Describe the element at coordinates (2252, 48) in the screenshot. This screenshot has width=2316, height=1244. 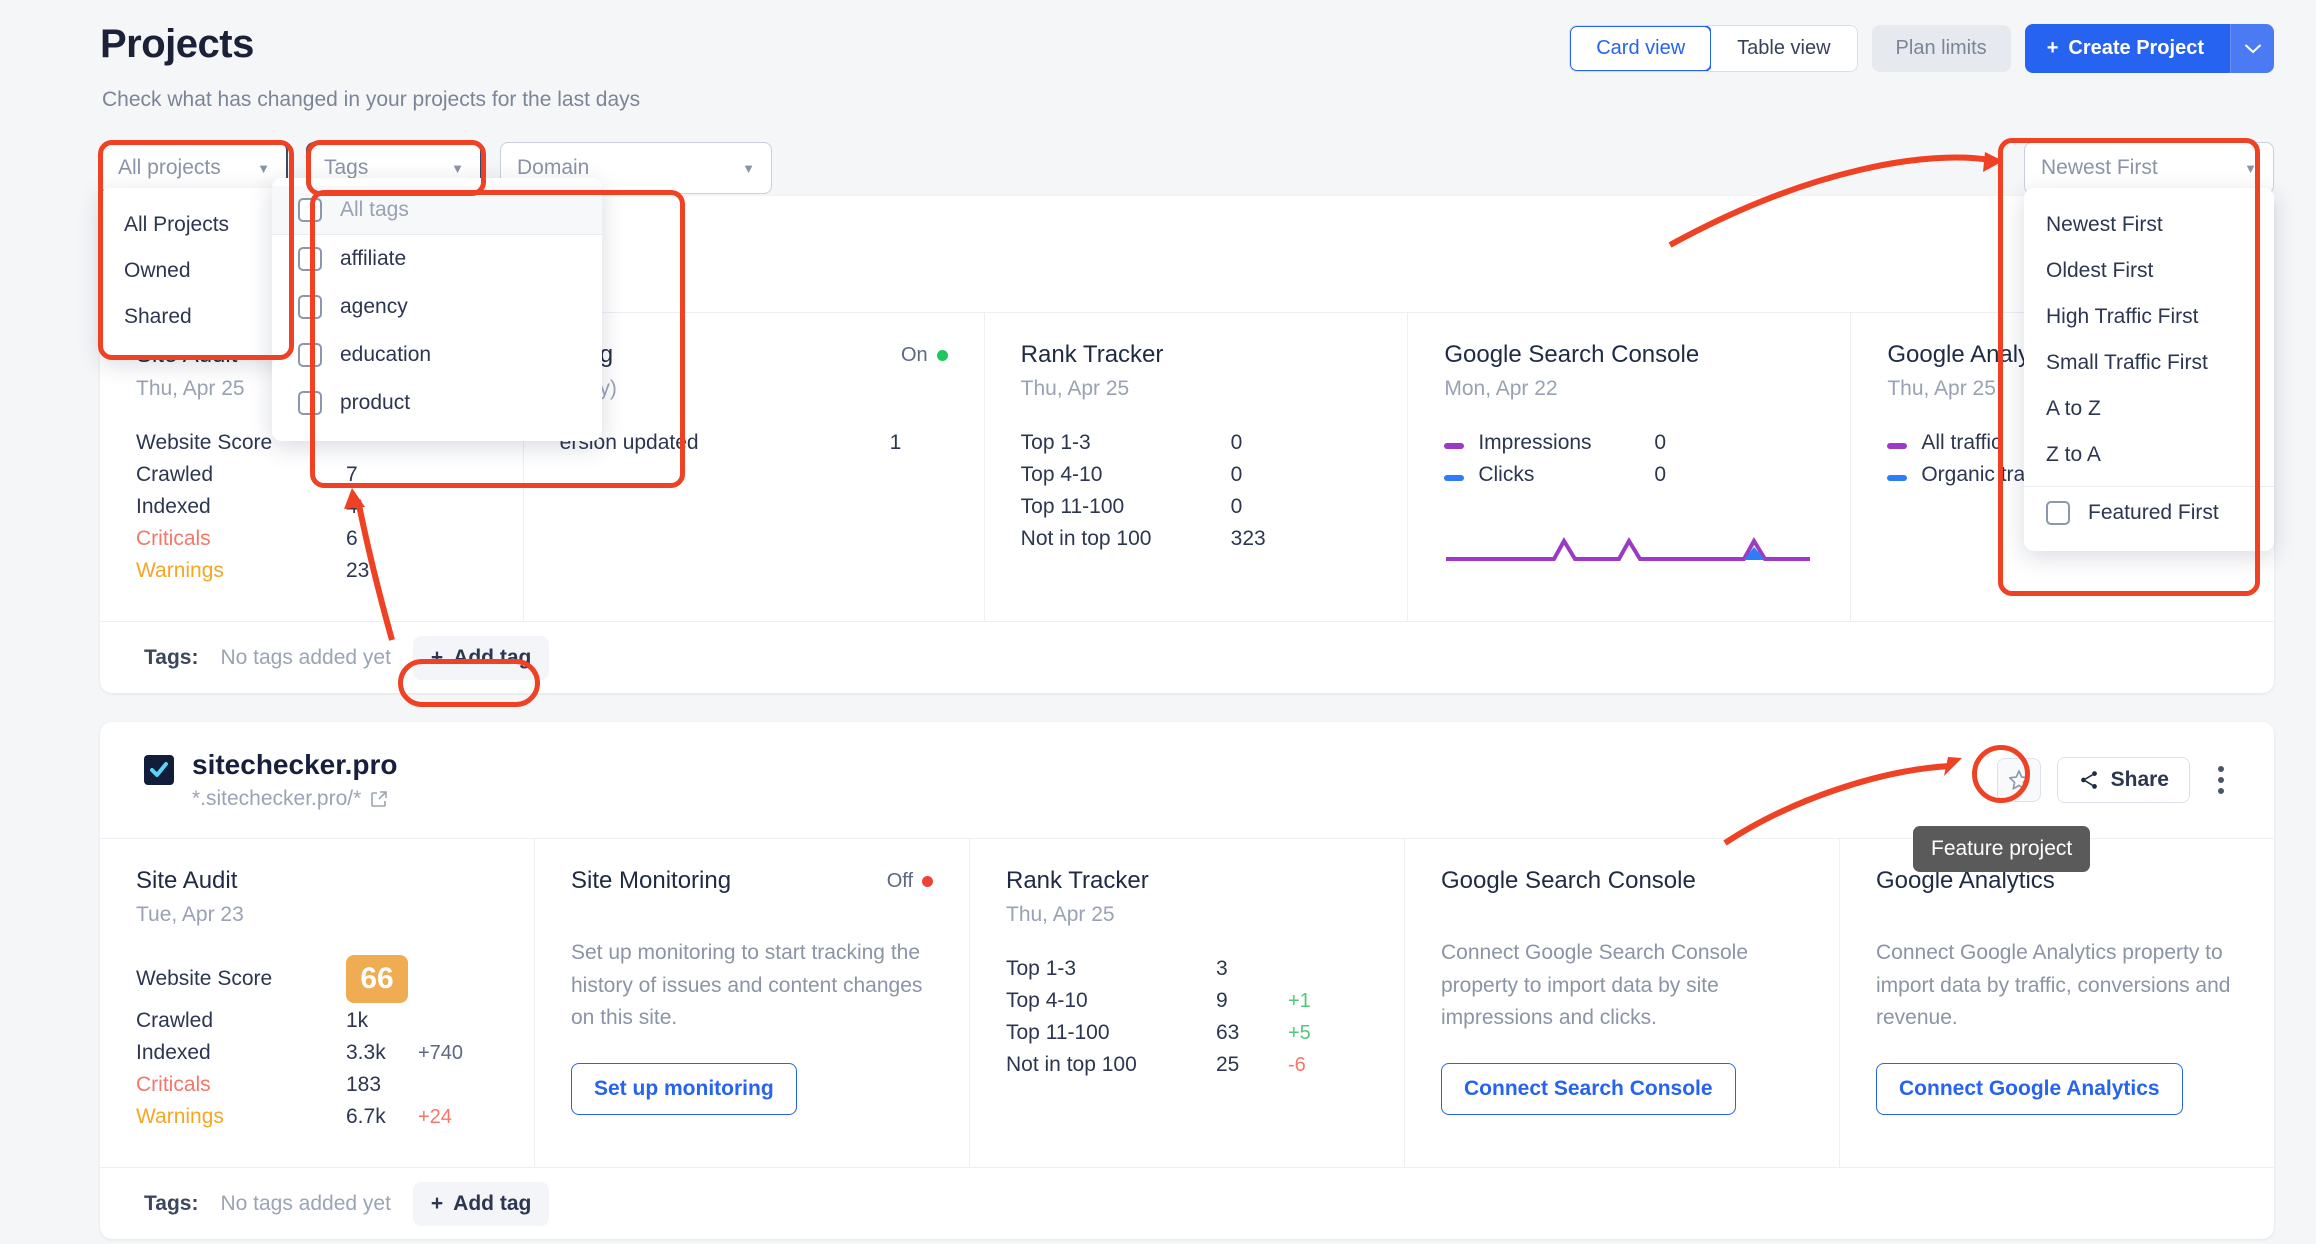
I see `create-project-chevron-down-icon` at that location.